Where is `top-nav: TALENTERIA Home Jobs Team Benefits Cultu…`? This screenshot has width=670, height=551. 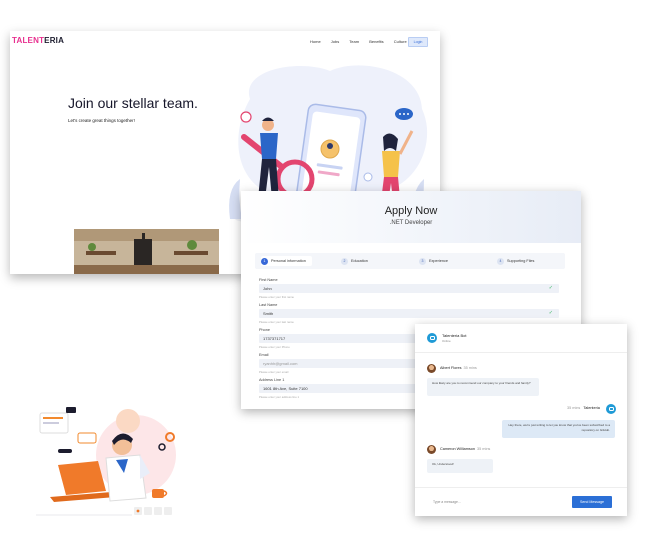 top-nav: TALENTERIA Home Jobs Team Benefits Cultu… is located at coordinates (225, 42).